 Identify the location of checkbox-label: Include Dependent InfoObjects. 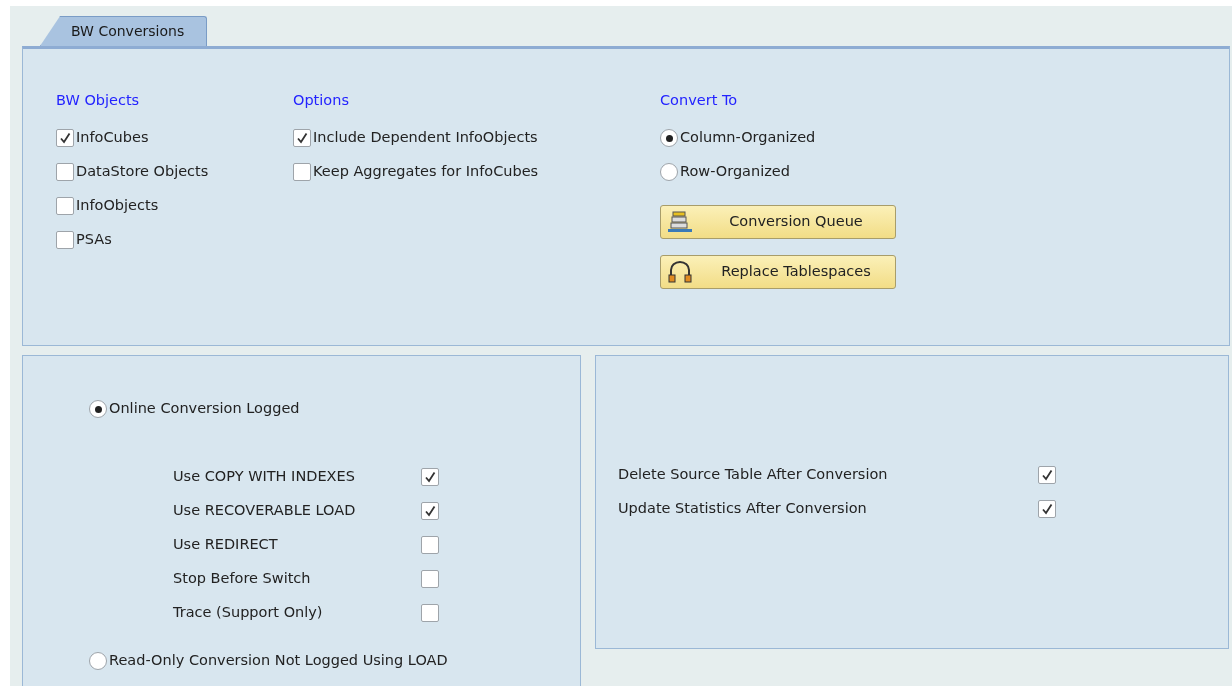
(425, 138).